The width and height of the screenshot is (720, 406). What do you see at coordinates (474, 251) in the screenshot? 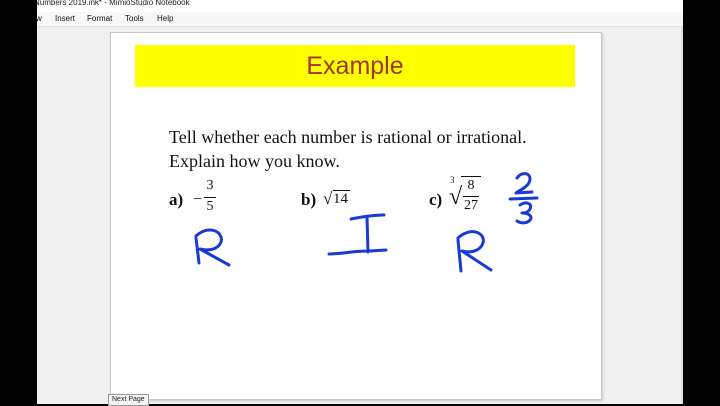
I see `handwritten-r-c` at bounding box center [474, 251].